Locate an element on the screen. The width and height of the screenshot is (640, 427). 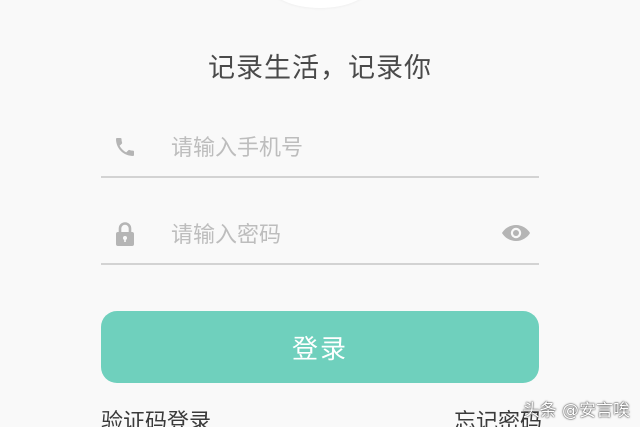
password-input is located at coordinates (321, 235).